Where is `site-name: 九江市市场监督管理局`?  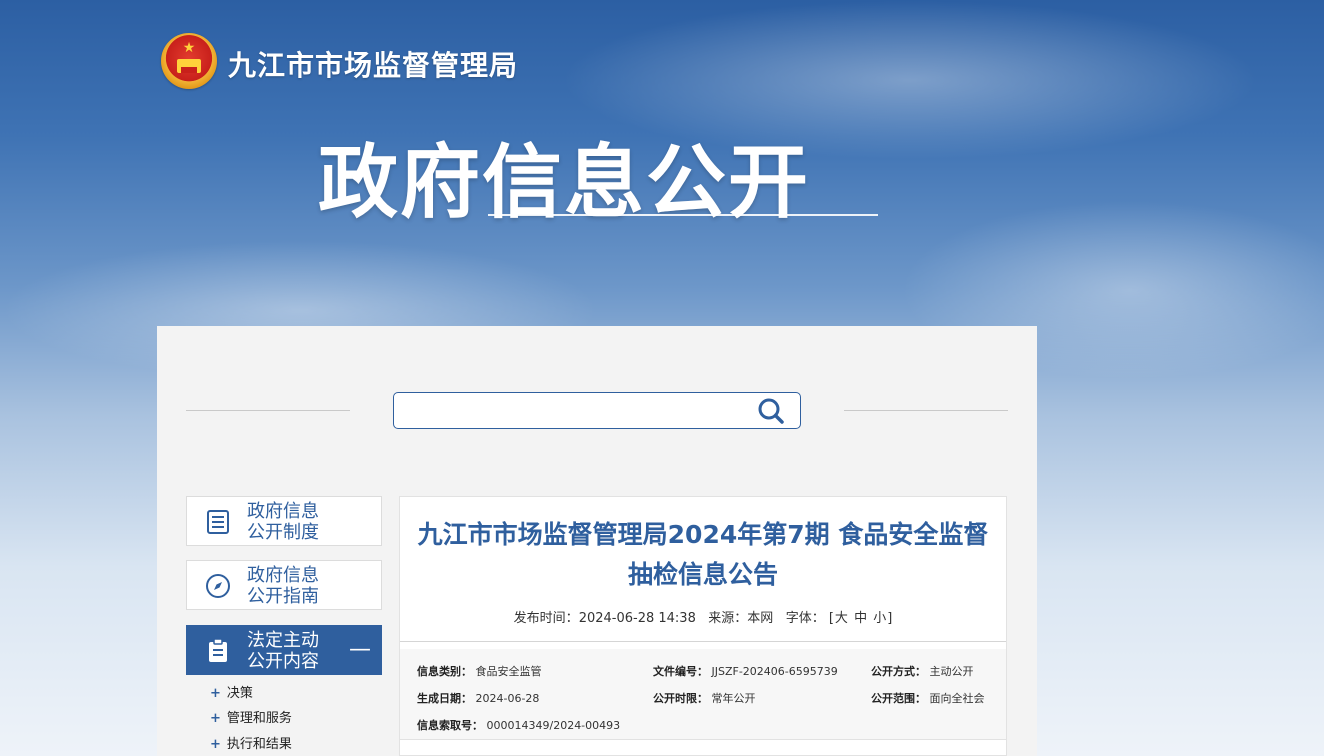
site-name: 九江市市场监督管理局 is located at coordinates (373, 64).